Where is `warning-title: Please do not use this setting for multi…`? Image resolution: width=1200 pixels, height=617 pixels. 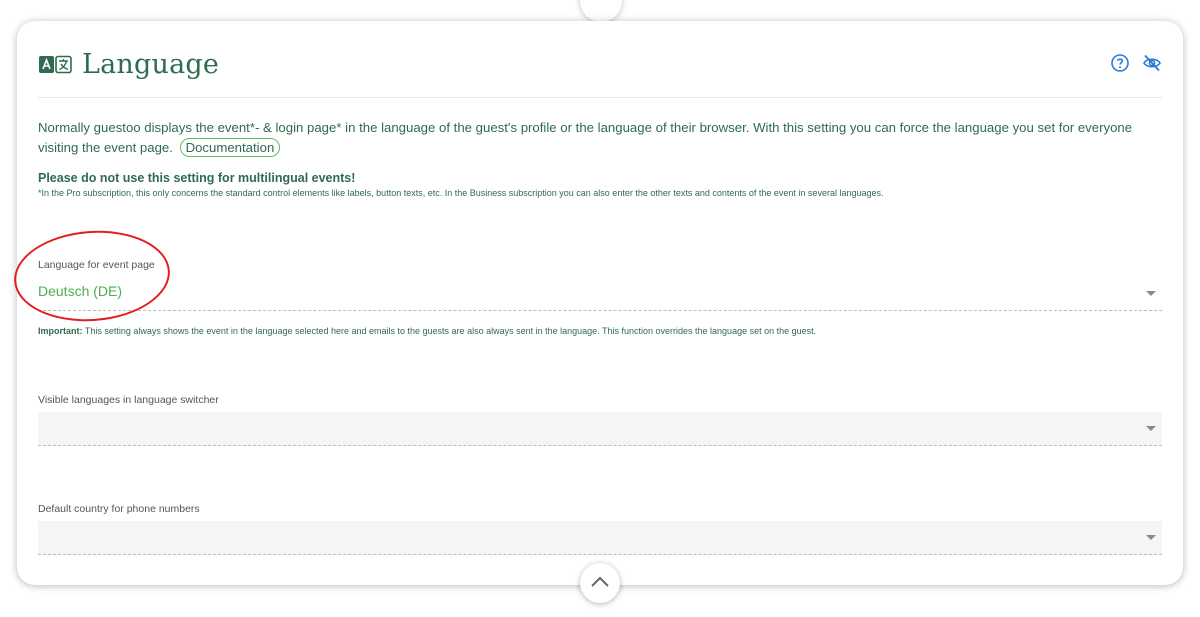 warning-title: Please do not use this setting for multi… is located at coordinates (197, 178).